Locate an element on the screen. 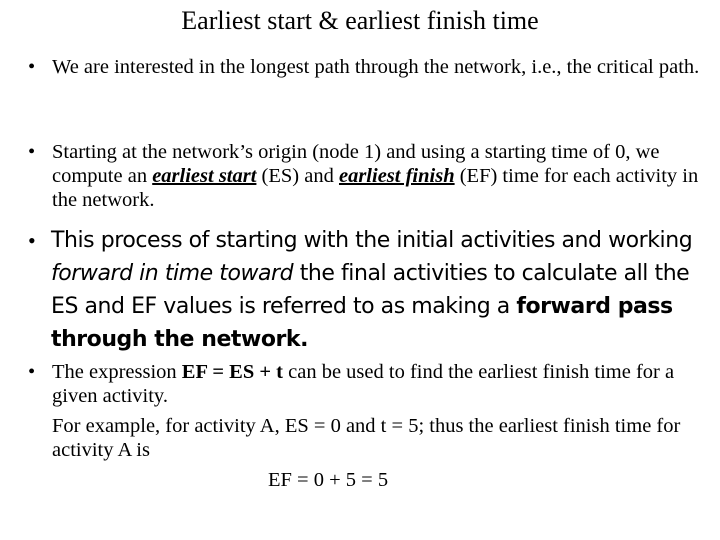 The height and width of the screenshot is (540, 720). ef-expression: EF = ES + t is located at coordinates (232, 372).